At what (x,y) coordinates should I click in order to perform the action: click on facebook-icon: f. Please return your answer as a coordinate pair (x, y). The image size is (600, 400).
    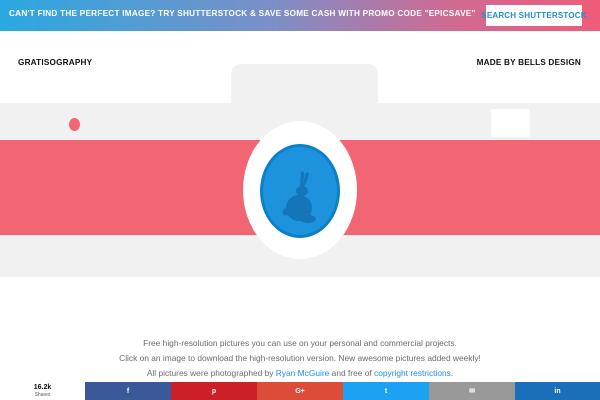
    Looking at the image, I should click on (128, 391).